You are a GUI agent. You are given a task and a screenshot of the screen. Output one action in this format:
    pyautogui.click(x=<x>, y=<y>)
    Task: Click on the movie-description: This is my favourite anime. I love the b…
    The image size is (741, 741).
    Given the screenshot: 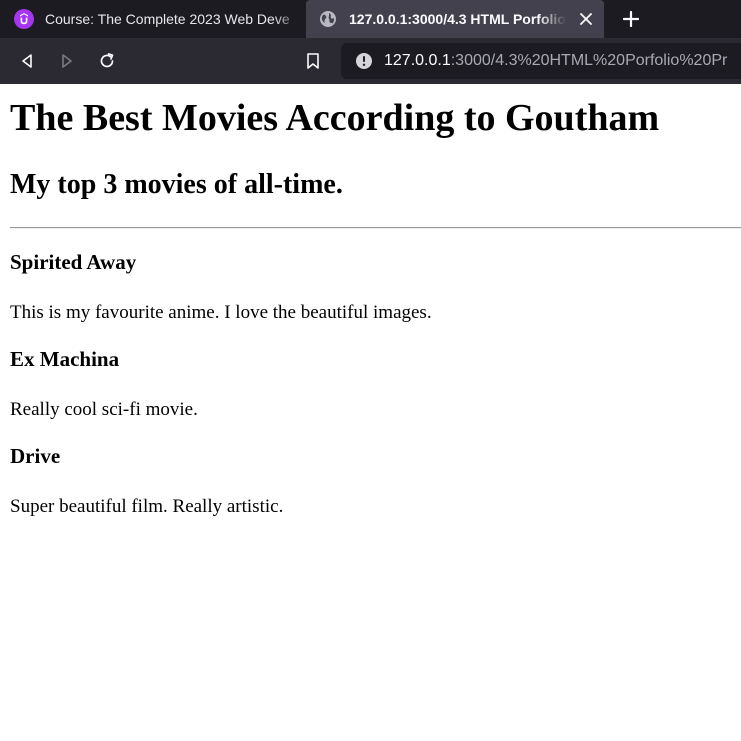 What is the action you would take?
    pyautogui.click(x=221, y=312)
    